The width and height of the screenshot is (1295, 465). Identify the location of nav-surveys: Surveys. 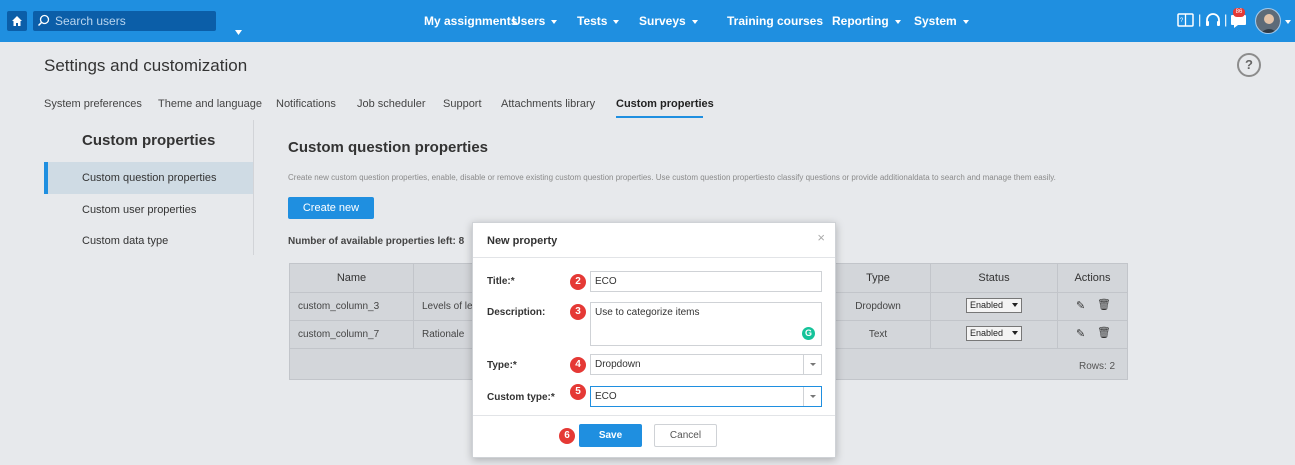
(668, 21).